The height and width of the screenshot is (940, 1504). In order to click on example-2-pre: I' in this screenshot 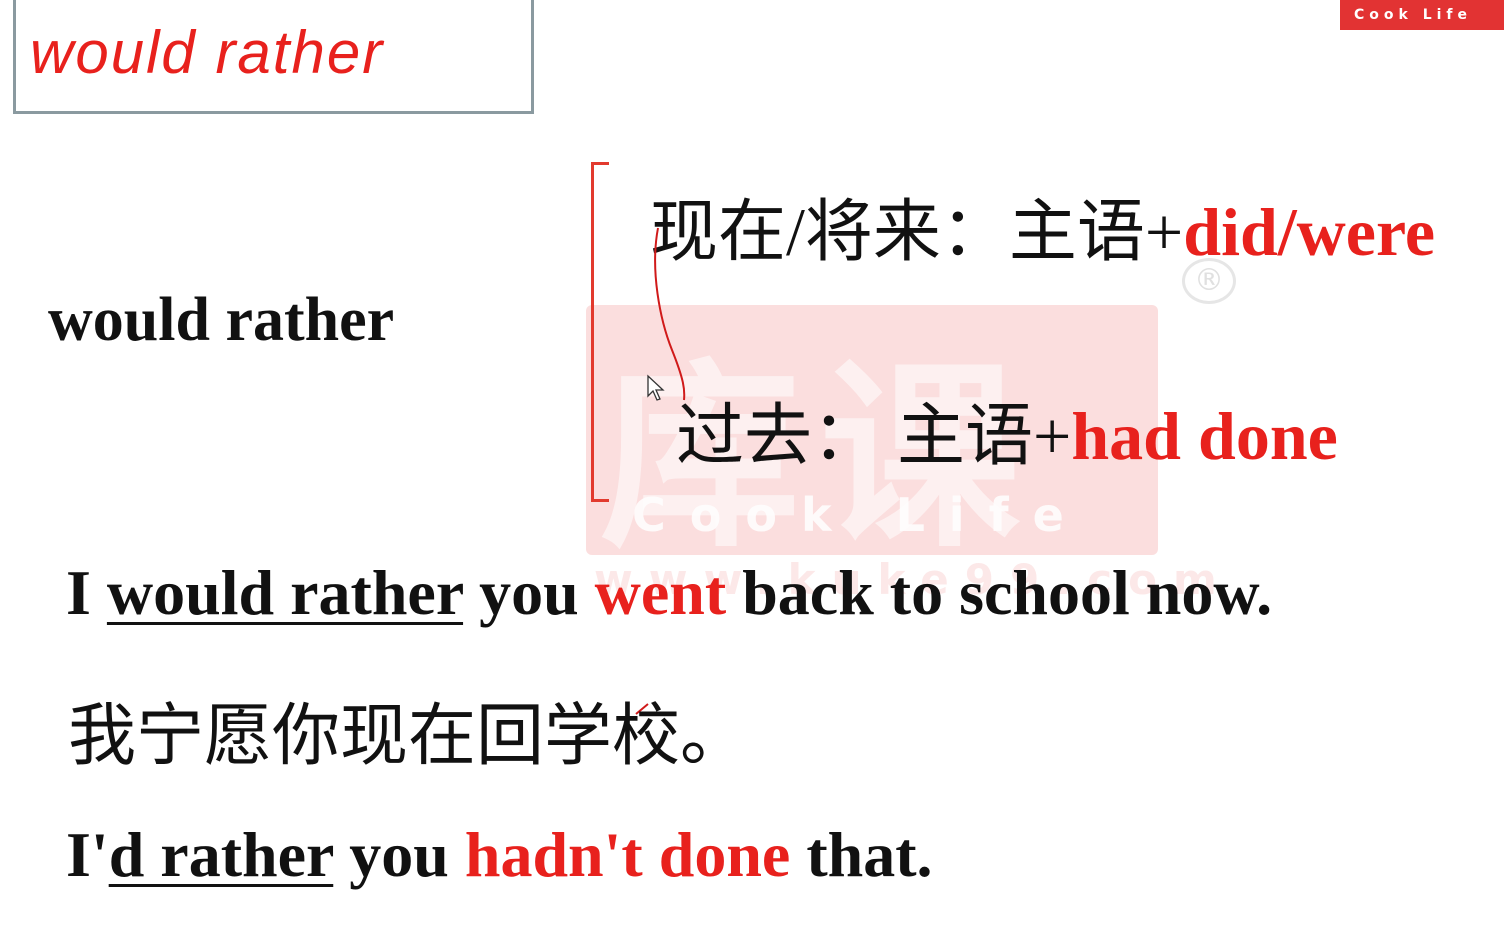, I will do `click(87, 854)`.